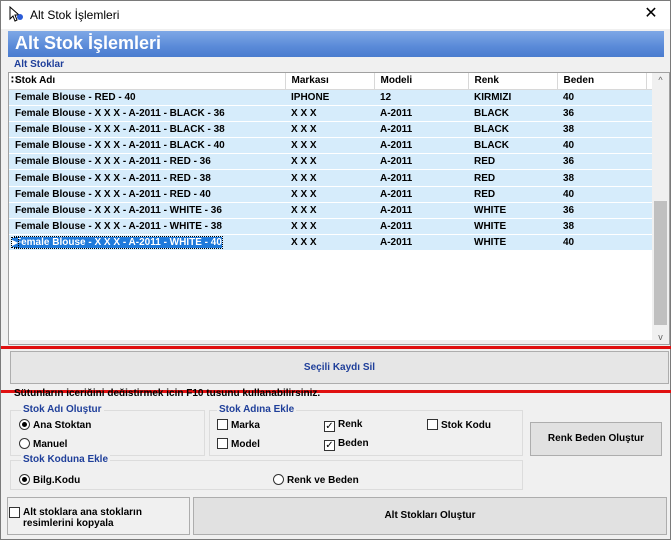 The height and width of the screenshot is (540, 671). What do you see at coordinates (335, 15) in the screenshot?
I see `title-bar: Alt Stok İşlemleri ✕` at bounding box center [335, 15].